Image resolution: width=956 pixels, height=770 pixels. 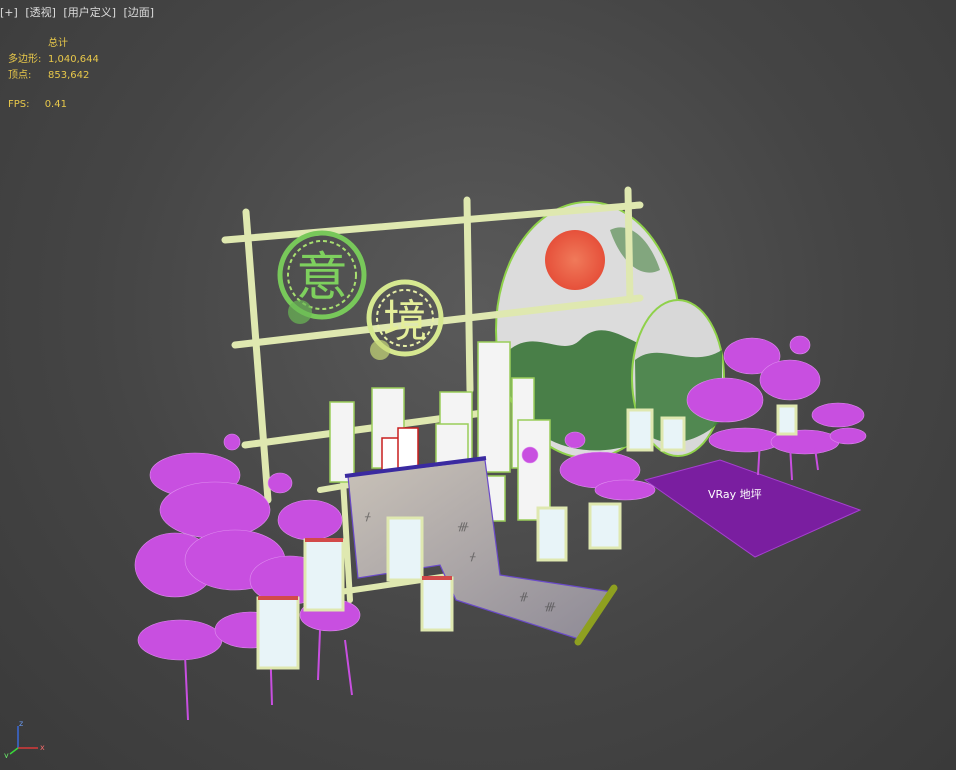 I want to click on fps-label: FPS:, so click(x=19, y=104).